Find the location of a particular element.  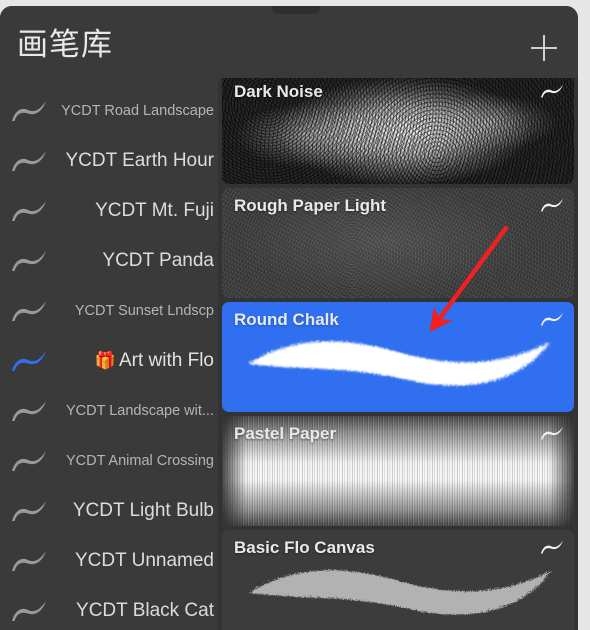

brush-card-title: Pastel Paper is located at coordinates (285, 433).